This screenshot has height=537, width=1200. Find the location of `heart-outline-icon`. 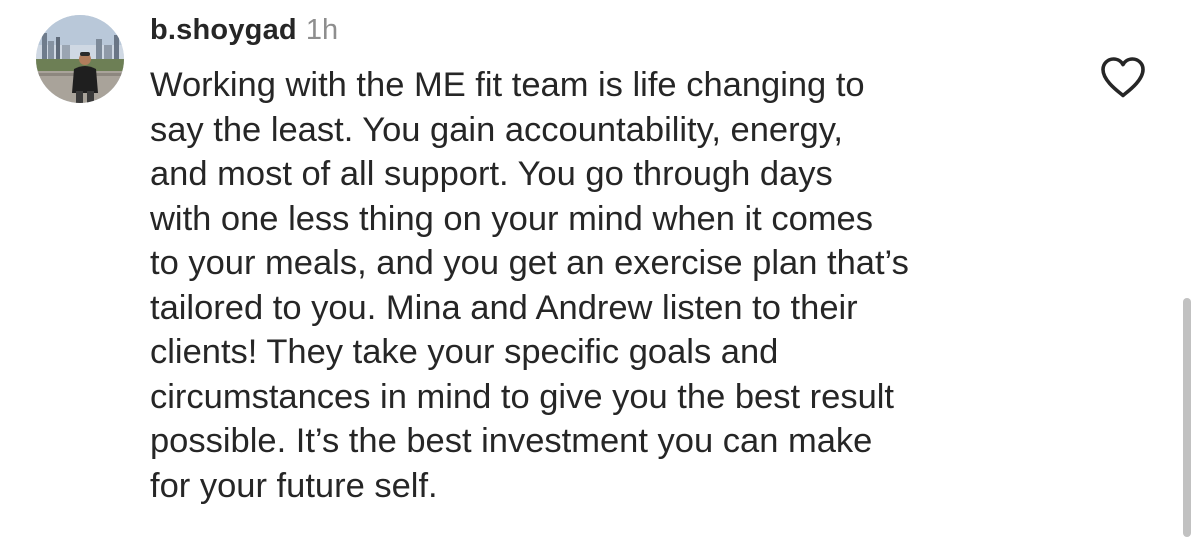

heart-outline-icon is located at coordinates (1123, 77).